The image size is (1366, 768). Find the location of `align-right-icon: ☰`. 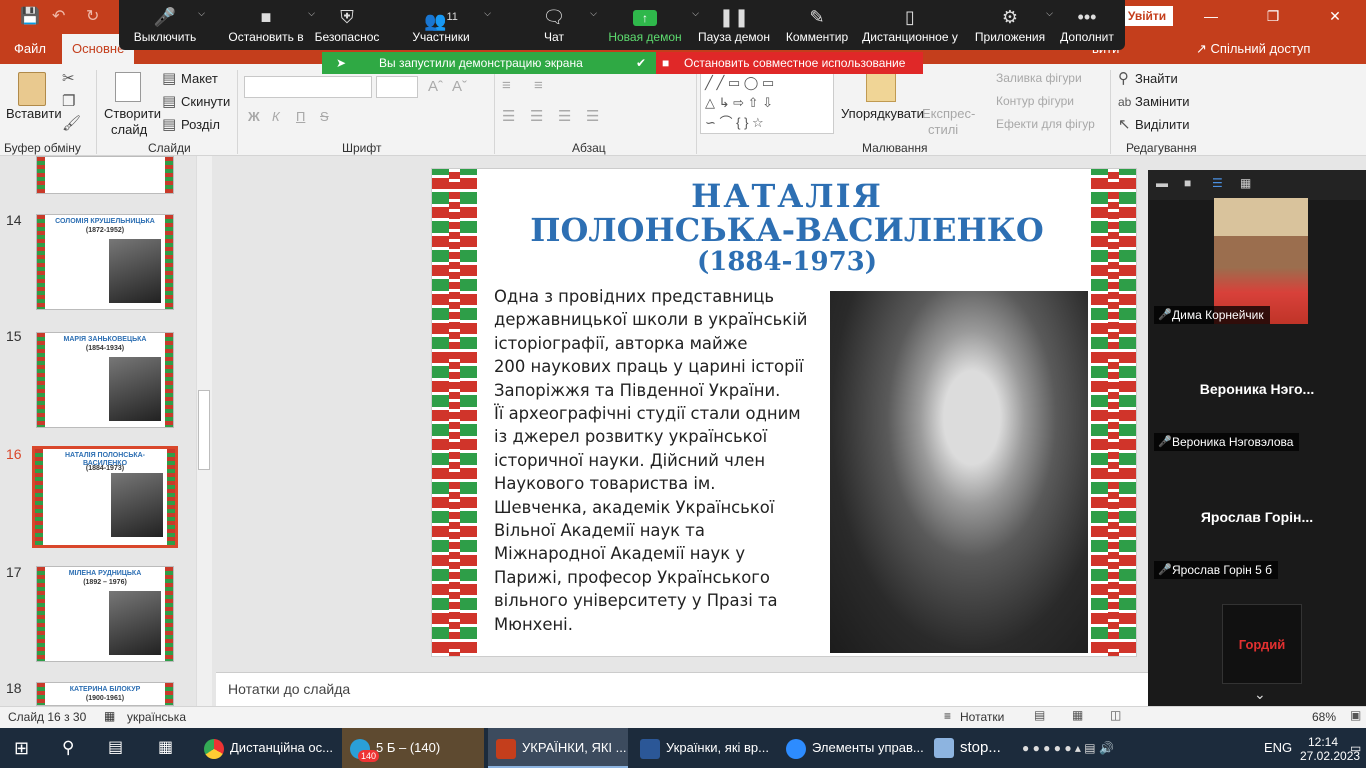

align-right-icon: ☰ is located at coordinates (564, 117).